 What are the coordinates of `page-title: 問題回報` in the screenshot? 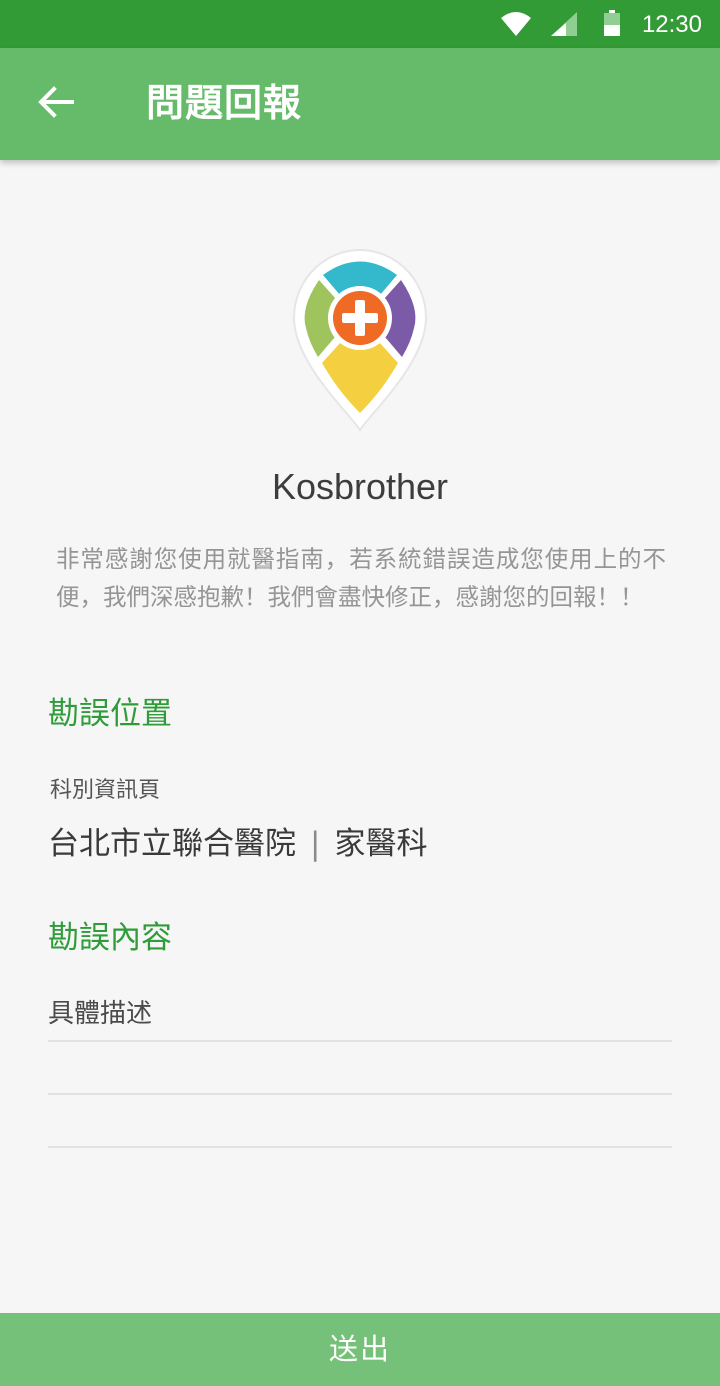 It's located at (224, 103).